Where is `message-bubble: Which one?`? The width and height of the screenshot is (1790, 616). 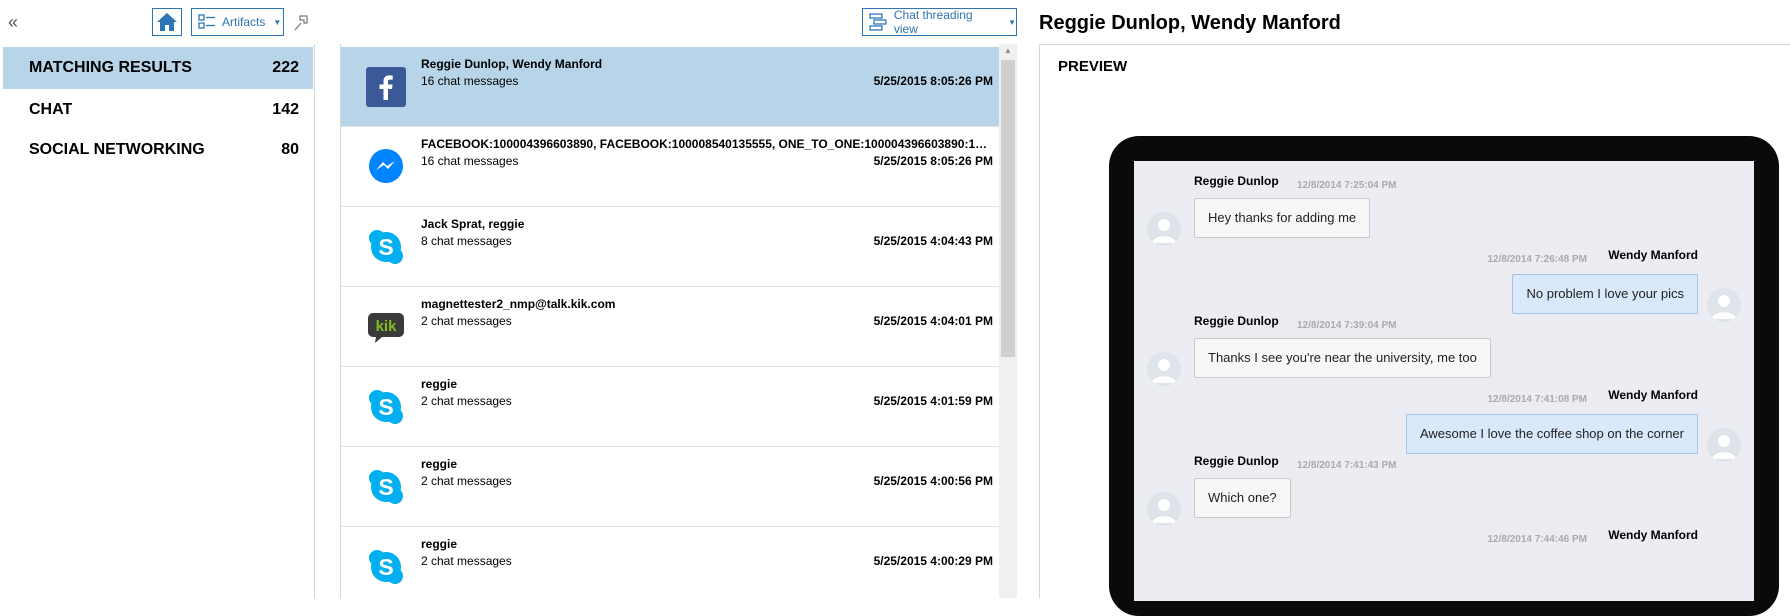 message-bubble: Which one? is located at coordinates (1242, 498).